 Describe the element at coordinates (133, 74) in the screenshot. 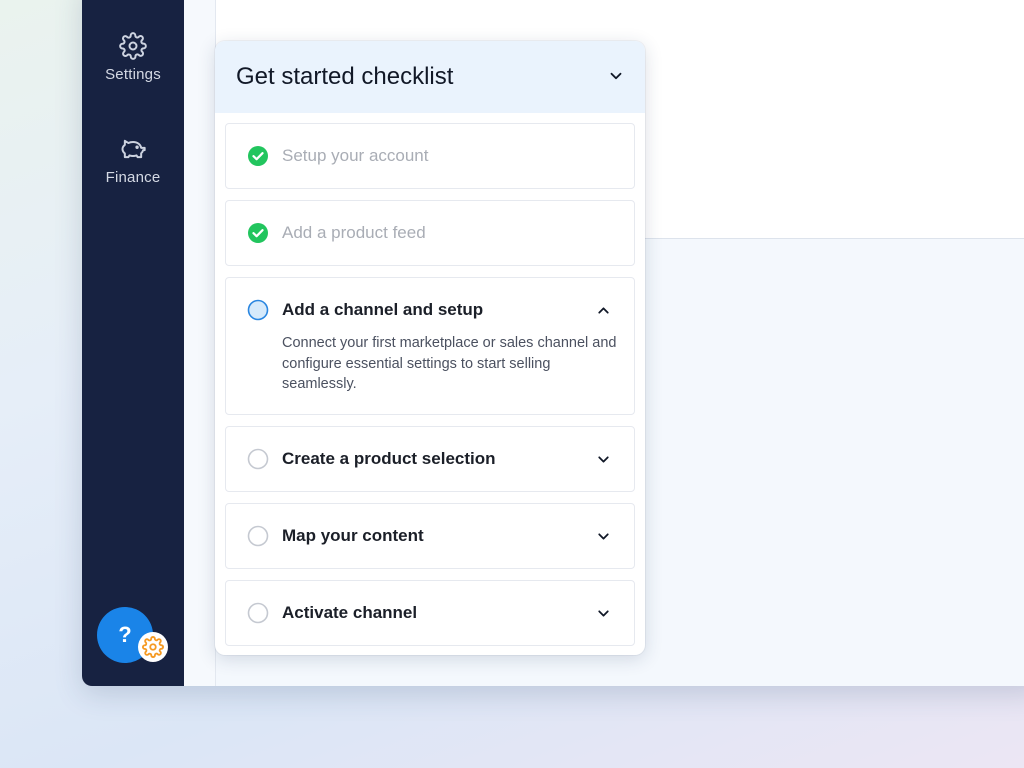

I see `sidebar-item-label: Settings` at that location.